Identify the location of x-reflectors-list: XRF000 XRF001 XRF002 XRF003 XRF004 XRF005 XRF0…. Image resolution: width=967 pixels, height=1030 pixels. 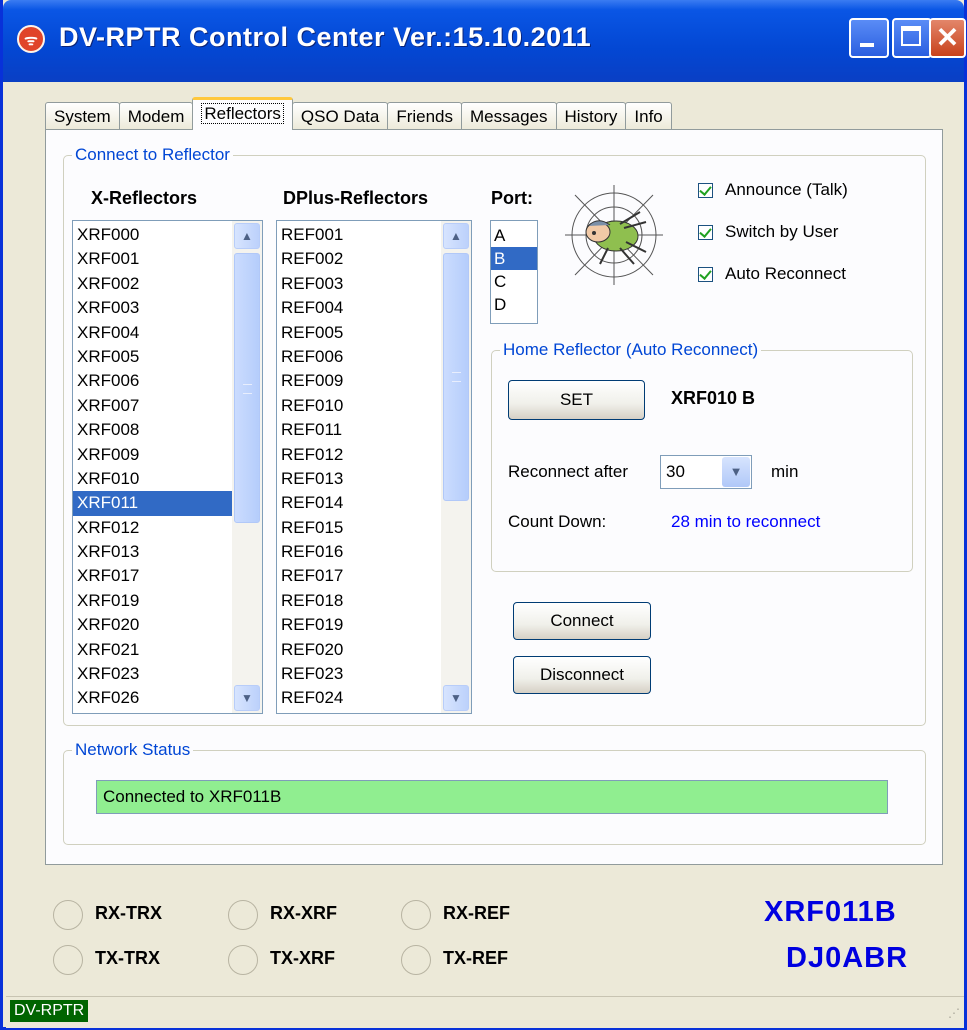
(167, 467).